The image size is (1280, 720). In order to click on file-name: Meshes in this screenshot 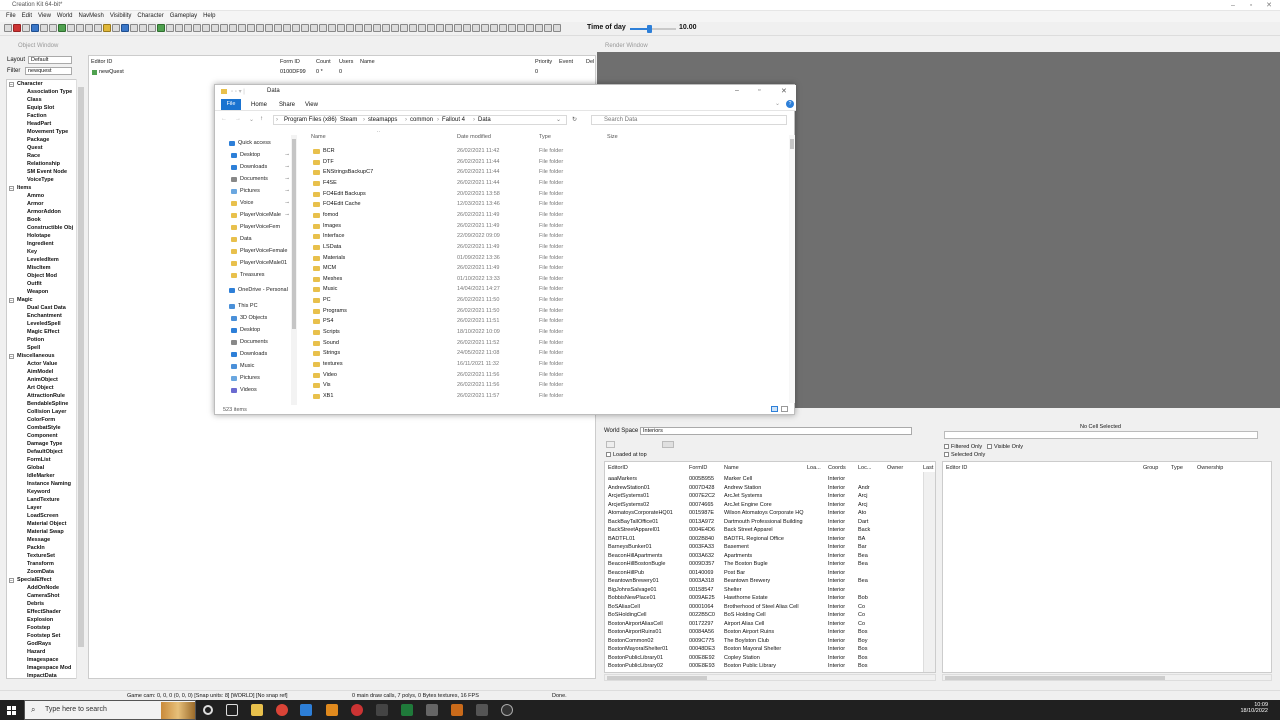, I will do `click(332, 279)`.